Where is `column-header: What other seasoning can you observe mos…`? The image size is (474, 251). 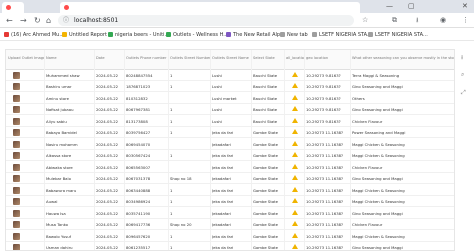
column-header: What other seasoning can you observe mos… is located at coordinates (403, 58).